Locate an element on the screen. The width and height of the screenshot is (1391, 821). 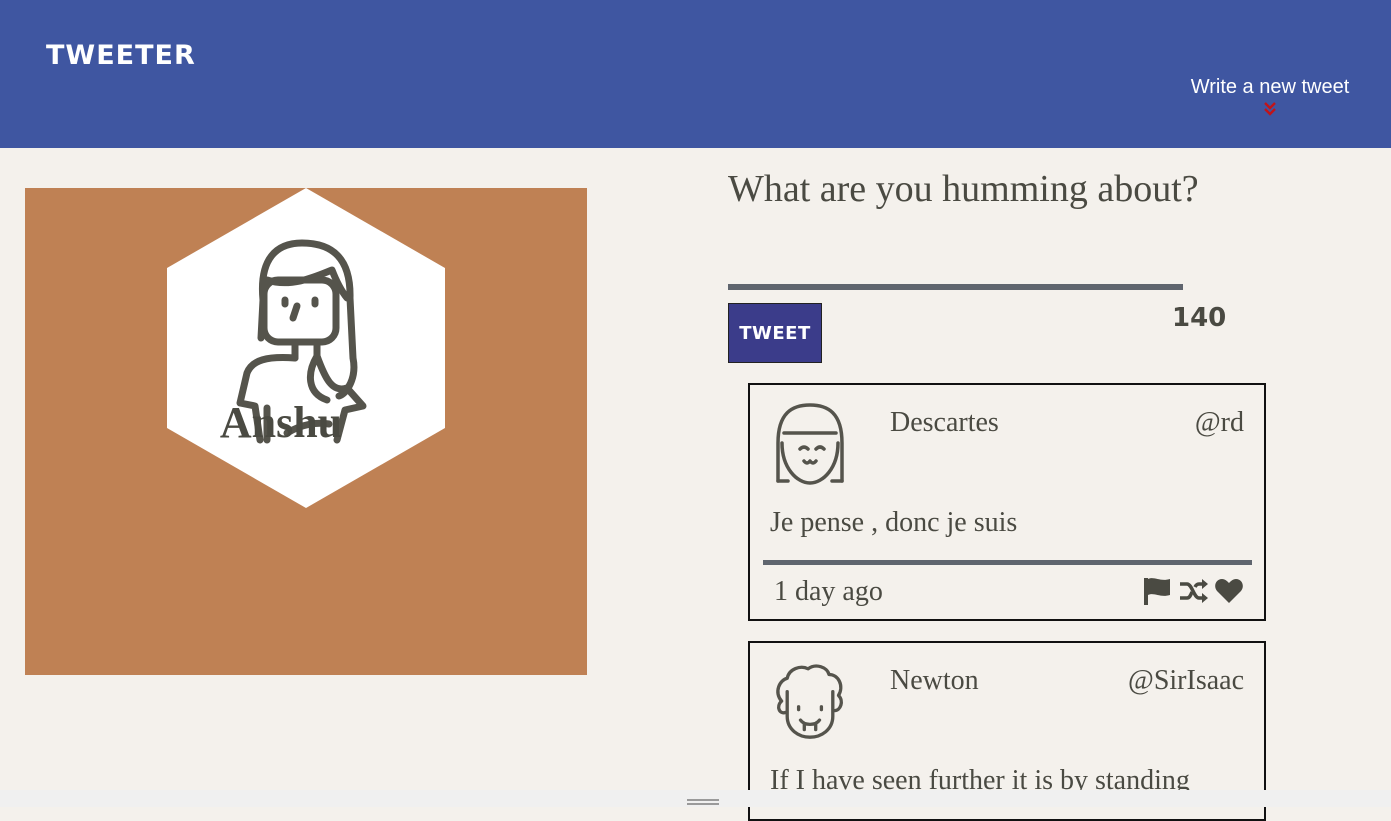
curly-hair-avatar-icon is located at coordinates (809, 701).